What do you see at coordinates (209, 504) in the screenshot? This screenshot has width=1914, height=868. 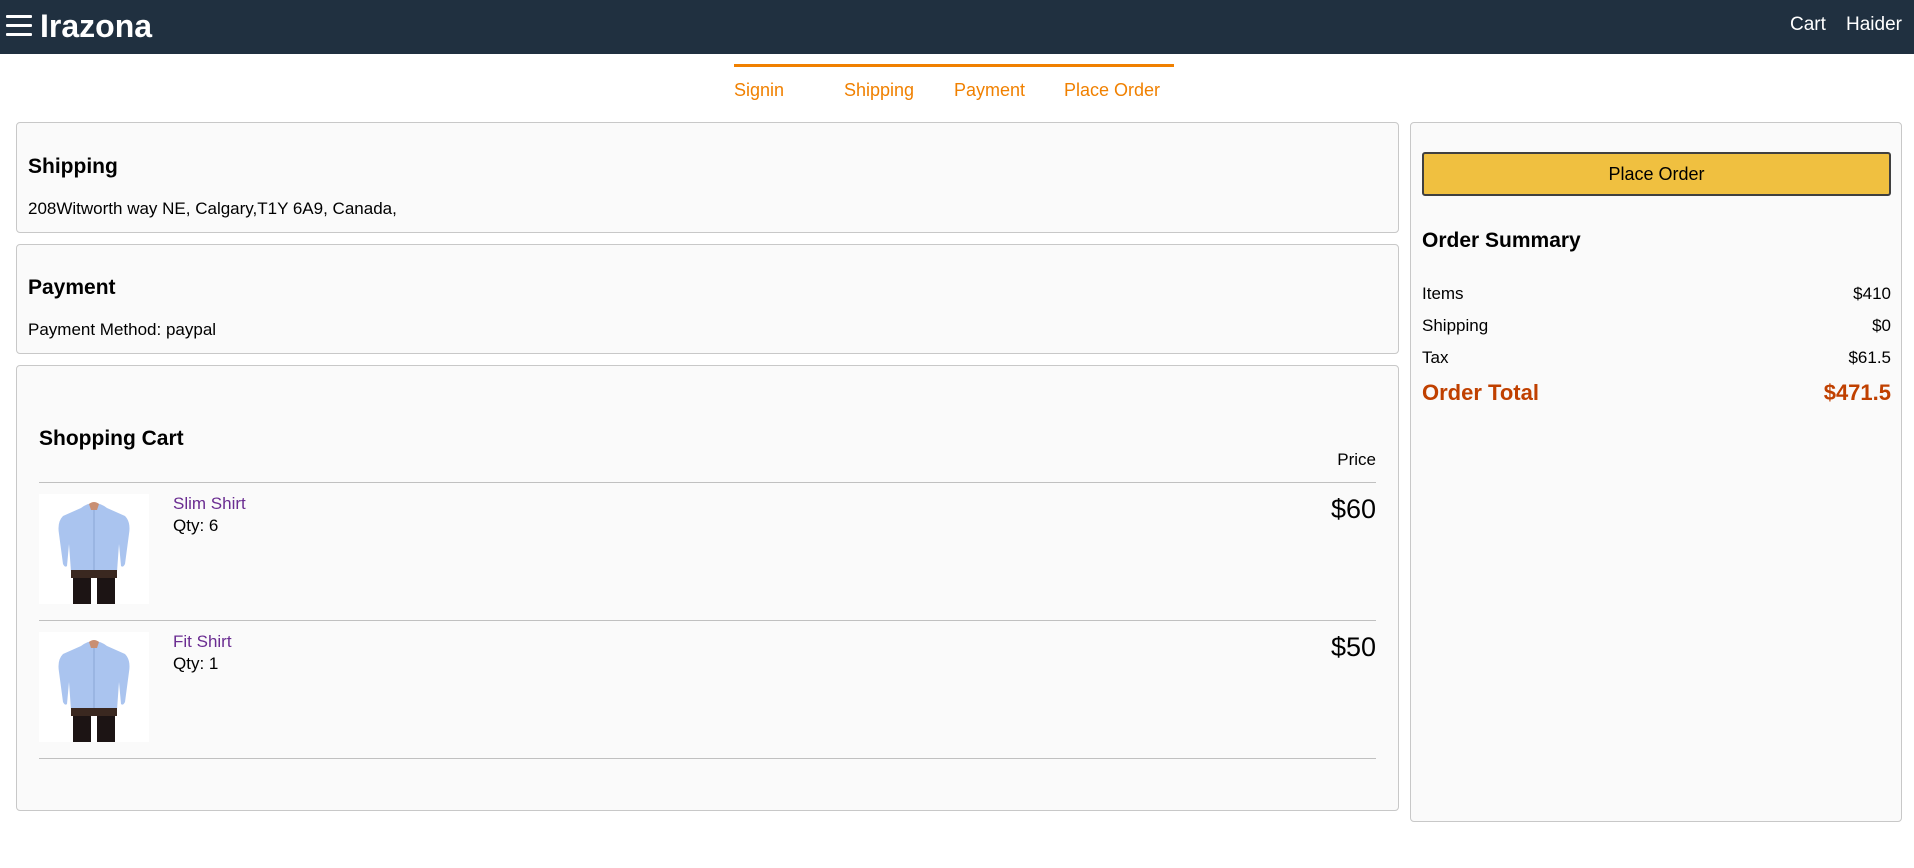 I see `cart-item-name: Slim Shirt` at bounding box center [209, 504].